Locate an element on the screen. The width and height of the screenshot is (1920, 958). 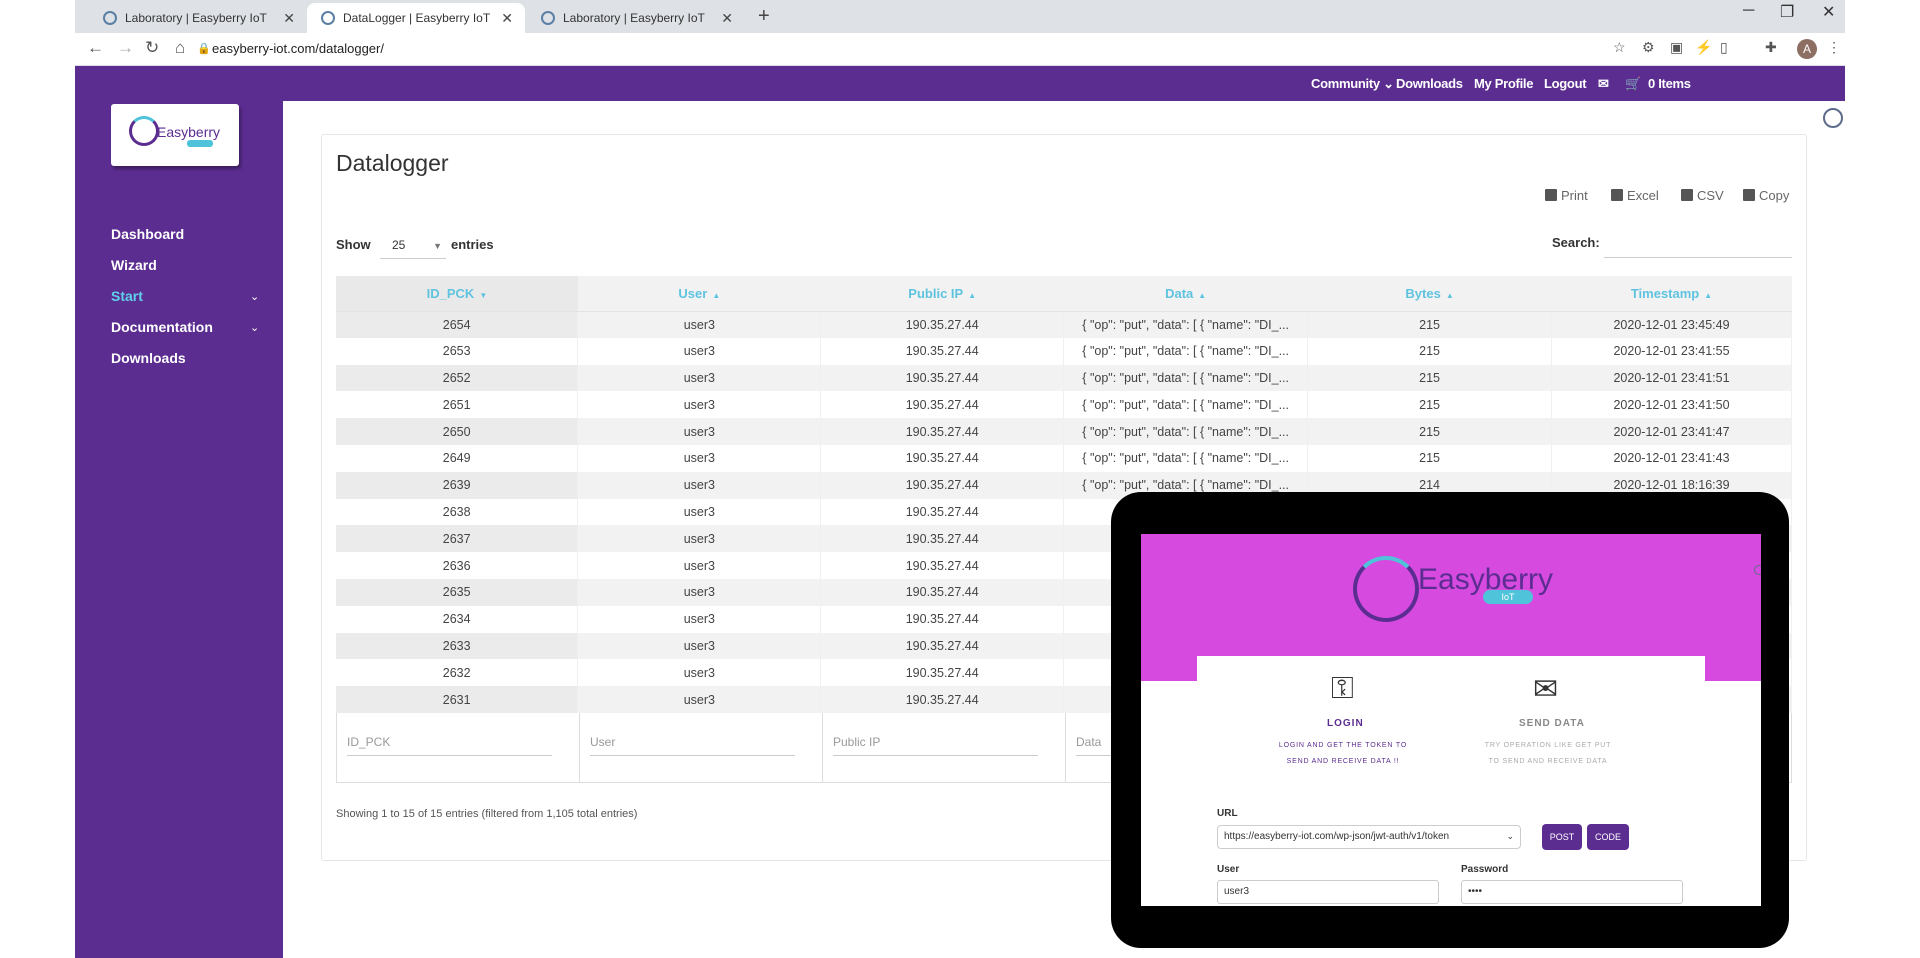
password-input: •••• is located at coordinates (1572, 892).